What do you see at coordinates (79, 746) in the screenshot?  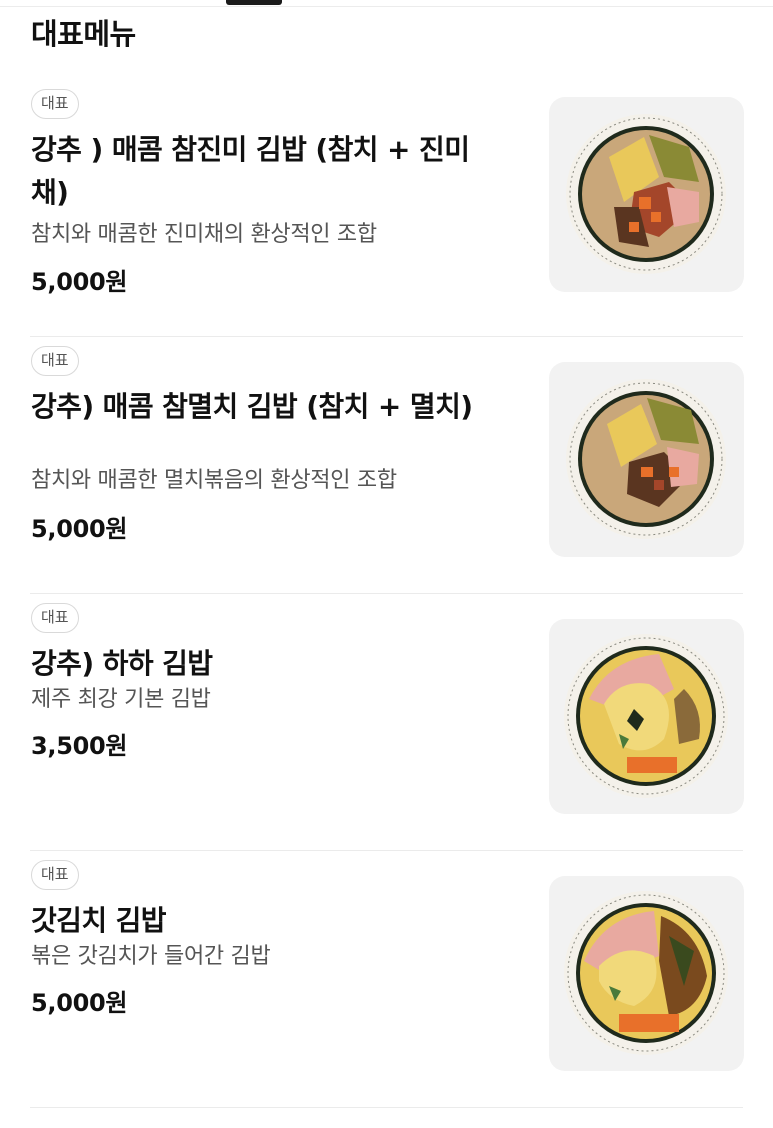 I see `menu-item-price: 3,500원` at bounding box center [79, 746].